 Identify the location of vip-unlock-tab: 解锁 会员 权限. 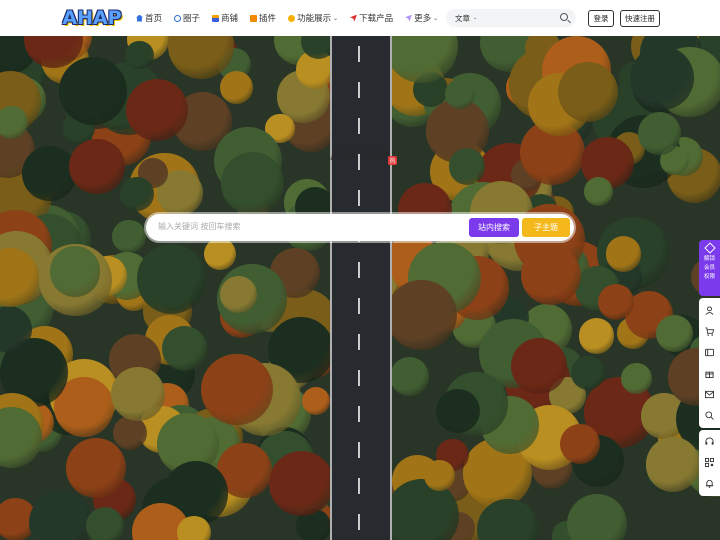
(709, 268).